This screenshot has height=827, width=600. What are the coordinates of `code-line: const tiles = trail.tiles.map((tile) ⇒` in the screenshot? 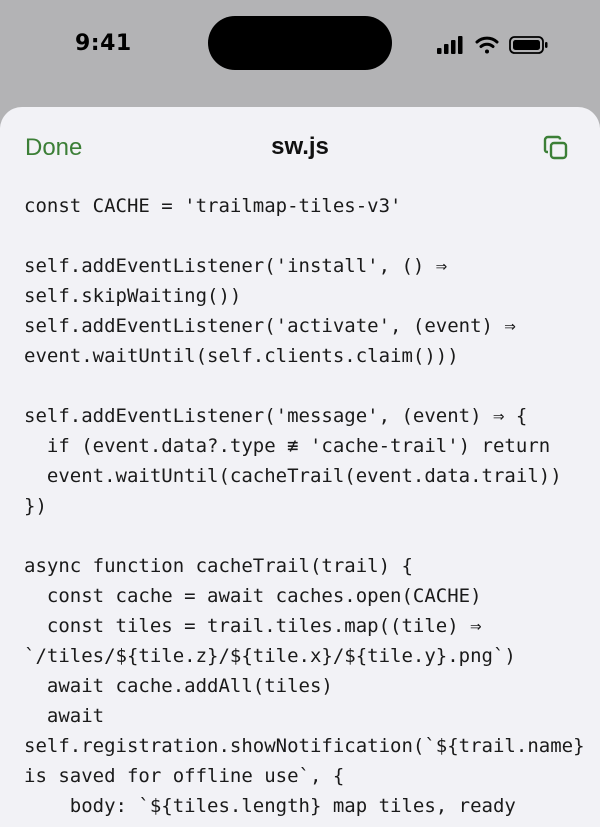 It's located at (253, 626).